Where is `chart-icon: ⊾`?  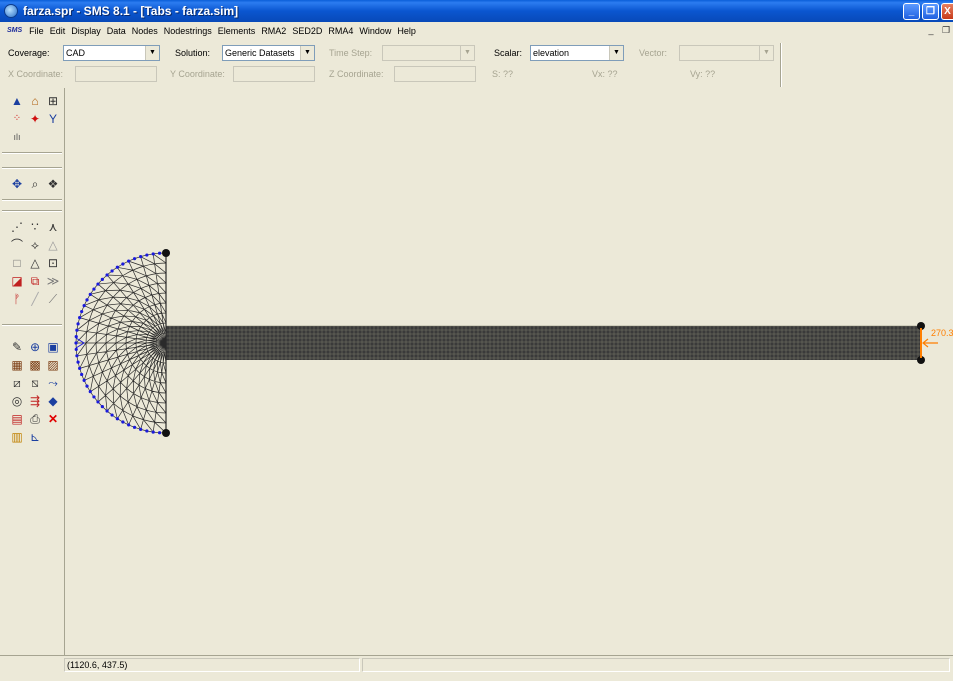
chart-icon: ⊾ is located at coordinates (35, 437).